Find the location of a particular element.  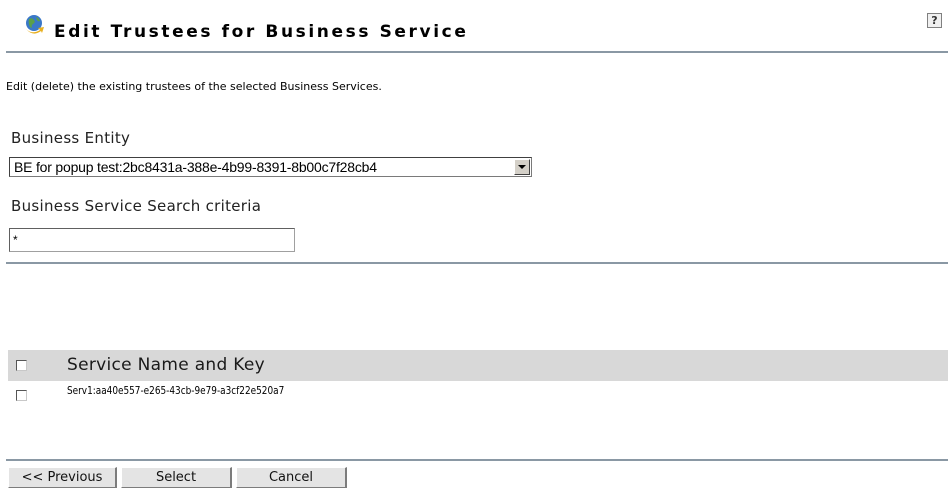

cancel-button: Cancel is located at coordinates (291, 477).